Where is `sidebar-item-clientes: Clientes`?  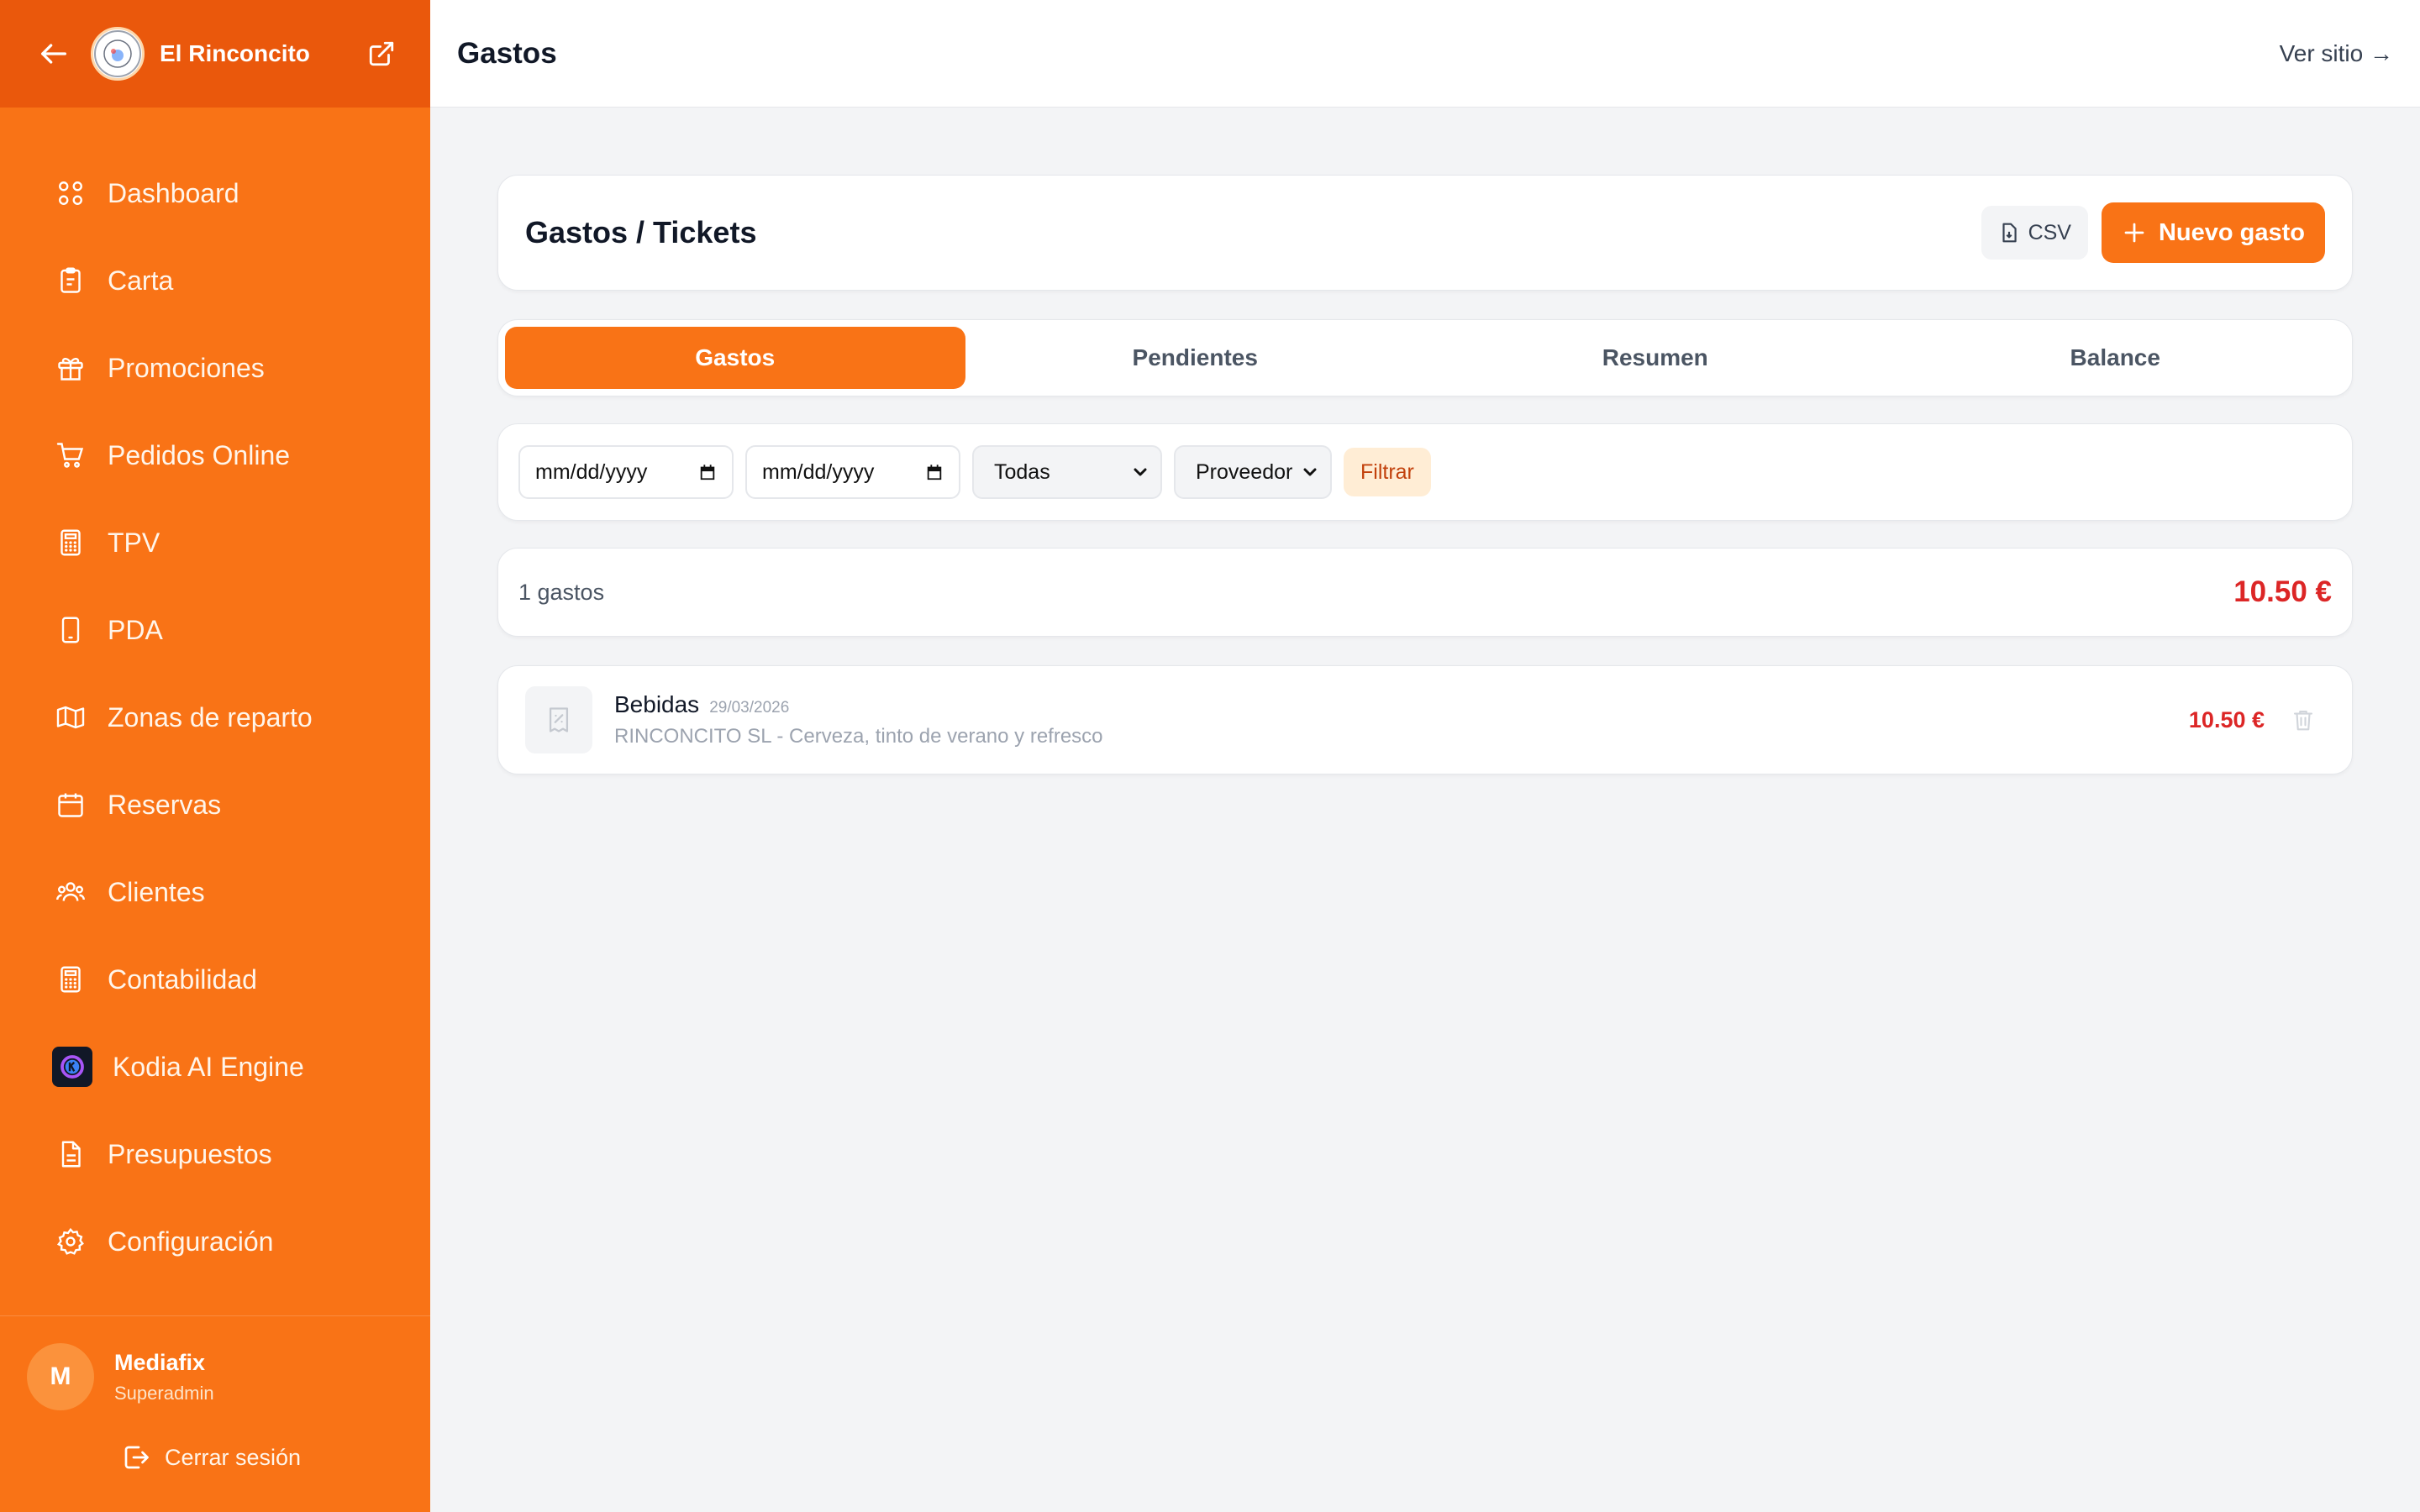
sidebar-item-clientes: Clientes is located at coordinates (215, 892).